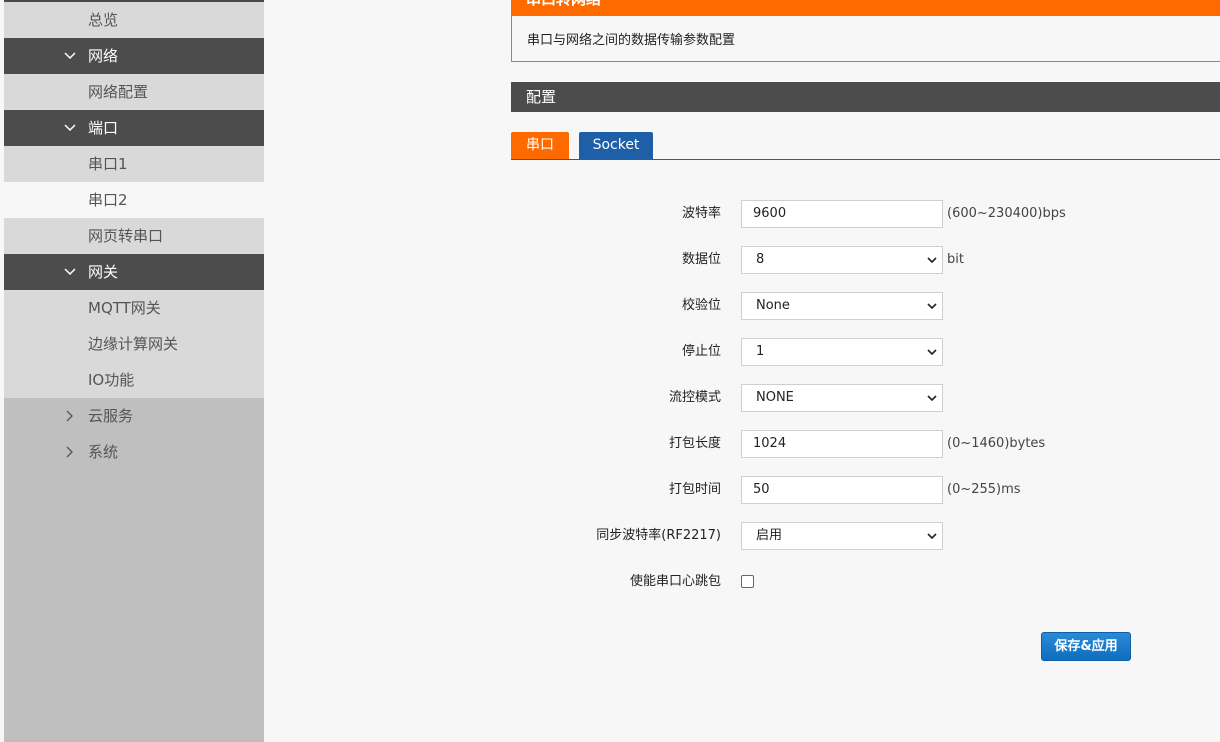 The image size is (1220, 742). Describe the element at coordinates (540, 145) in the screenshot. I see `tab-serial: 串口` at that location.